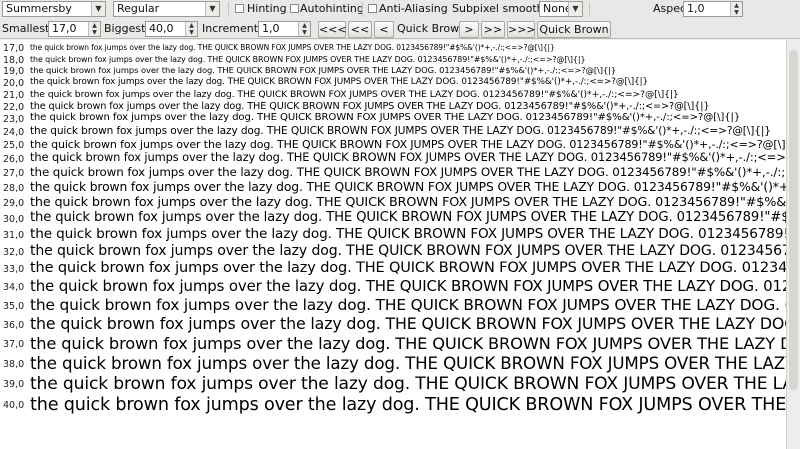  Describe the element at coordinates (14, 406) in the screenshot. I see `size-label: 40,0` at that location.